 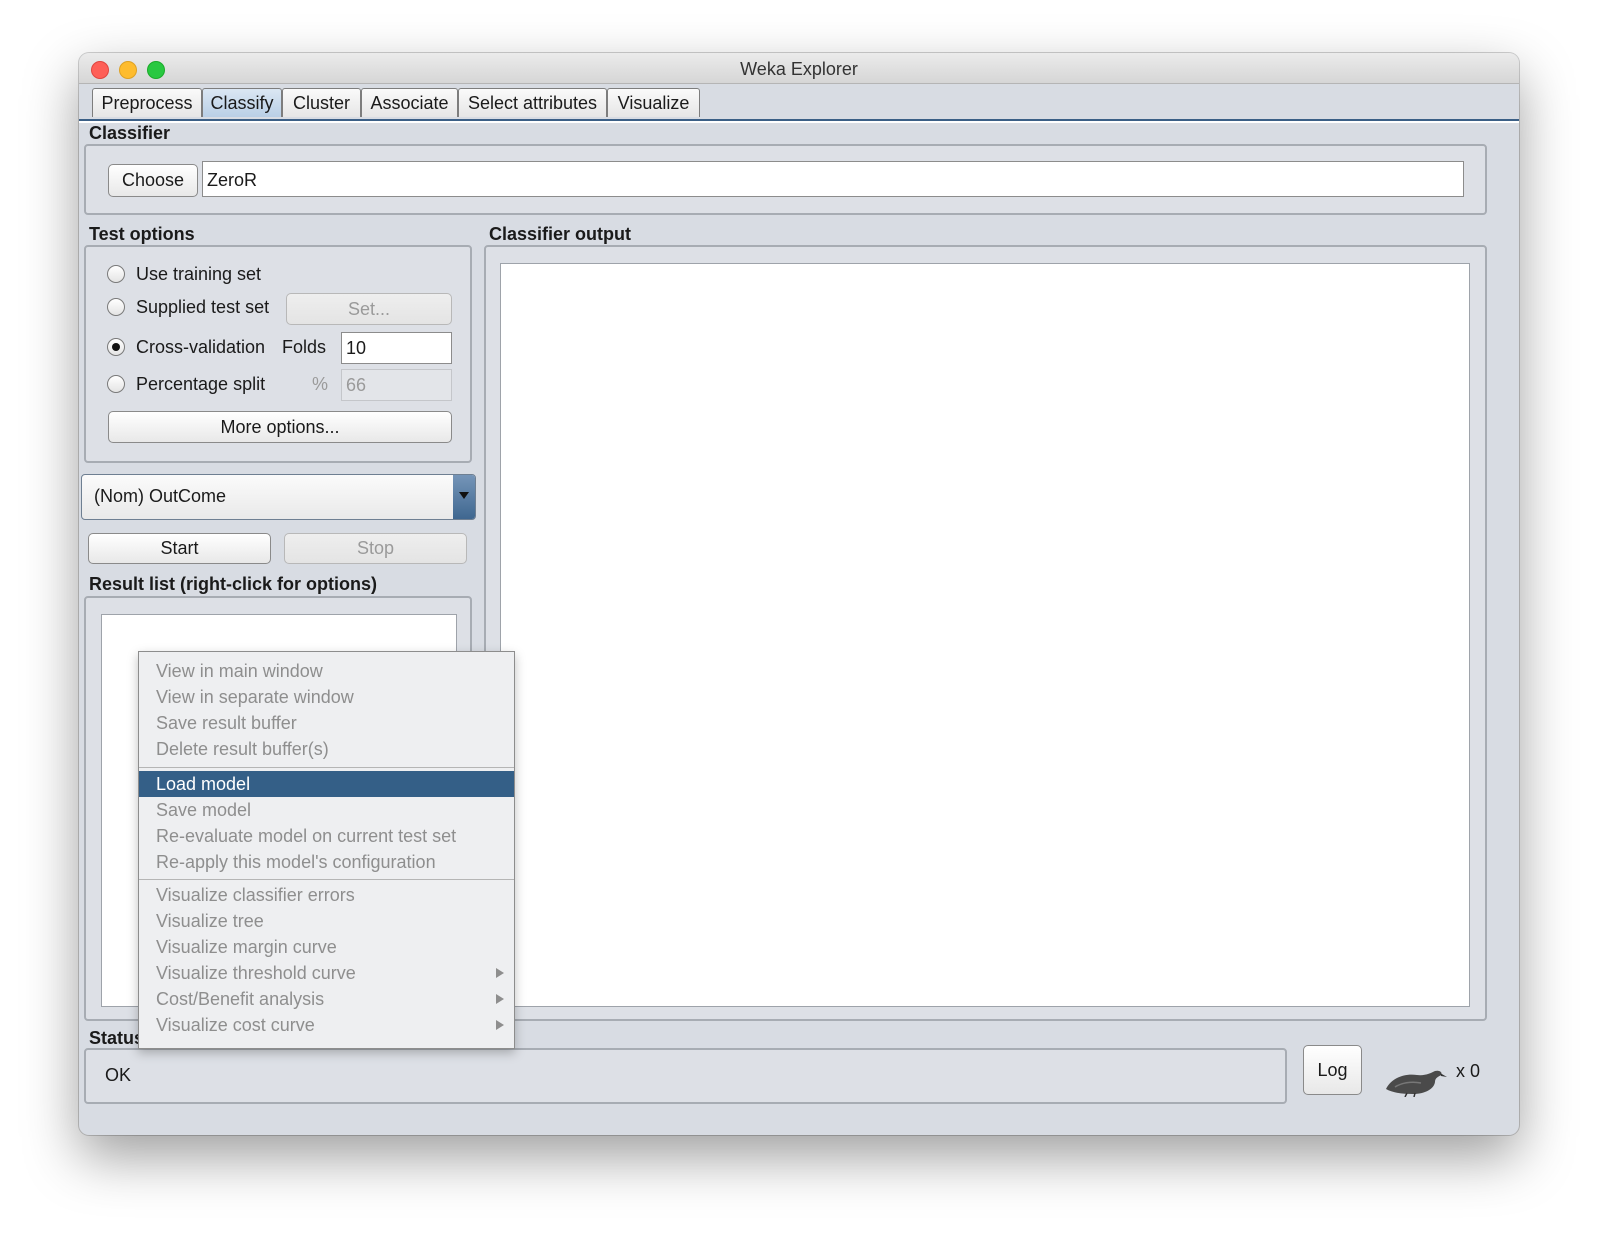 I want to click on result-list-title: Result list (right-click for options), so click(x=233, y=584).